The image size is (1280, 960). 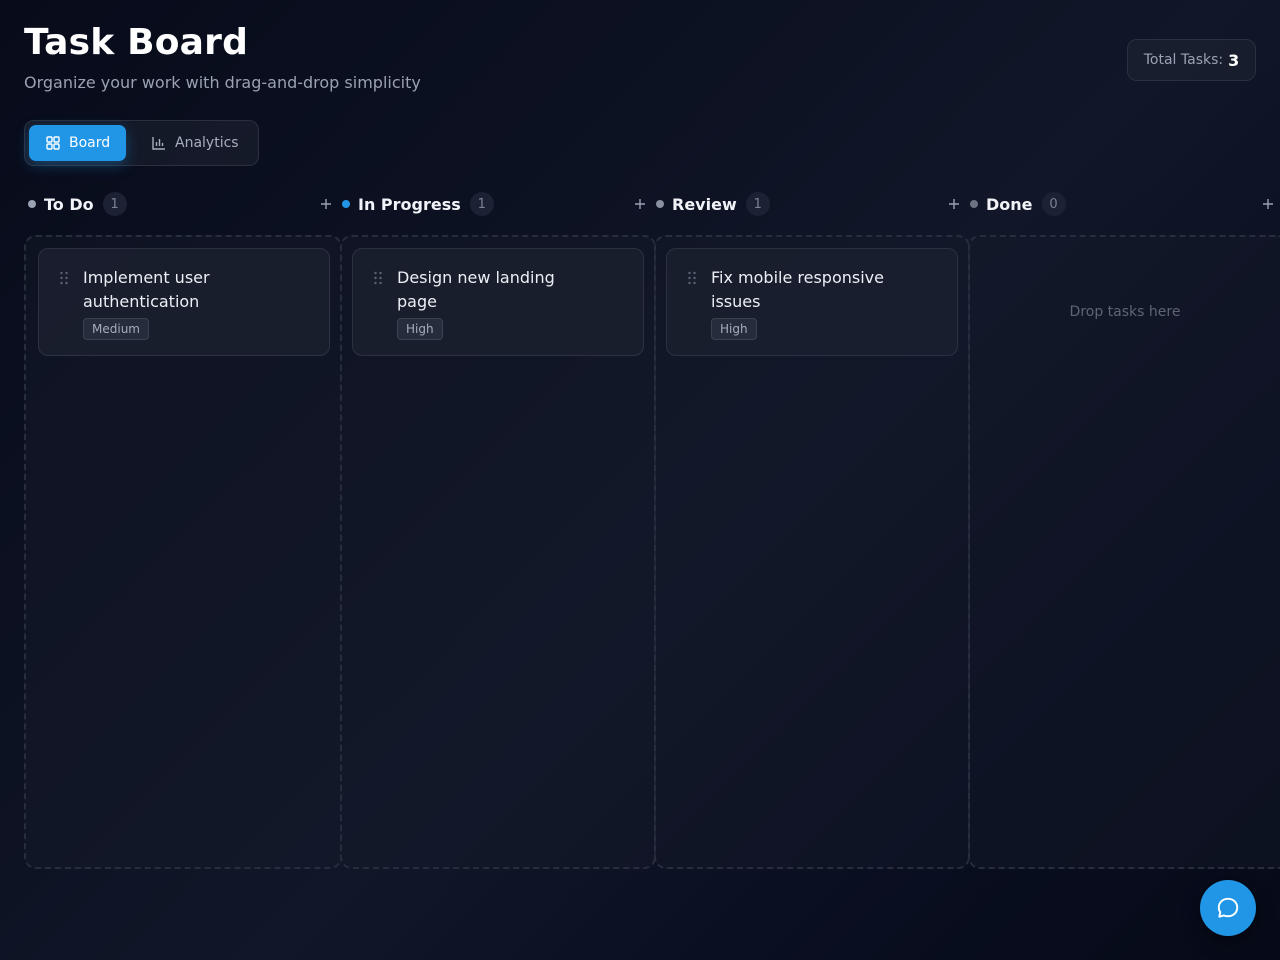 I want to click on board-view-label: Board, so click(x=90, y=143).